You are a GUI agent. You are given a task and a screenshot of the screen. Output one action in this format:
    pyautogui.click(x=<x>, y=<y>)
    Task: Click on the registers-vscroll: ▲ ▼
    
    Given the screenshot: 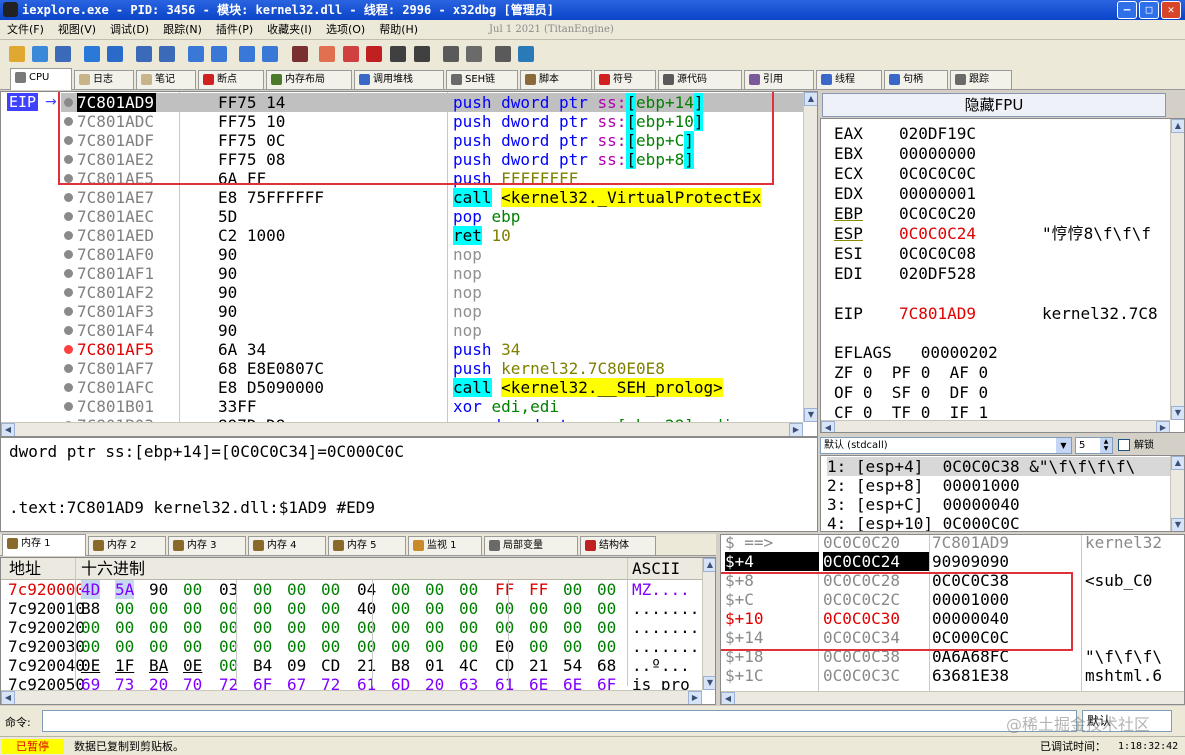 What is the action you would take?
    pyautogui.click(x=1177, y=269)
    